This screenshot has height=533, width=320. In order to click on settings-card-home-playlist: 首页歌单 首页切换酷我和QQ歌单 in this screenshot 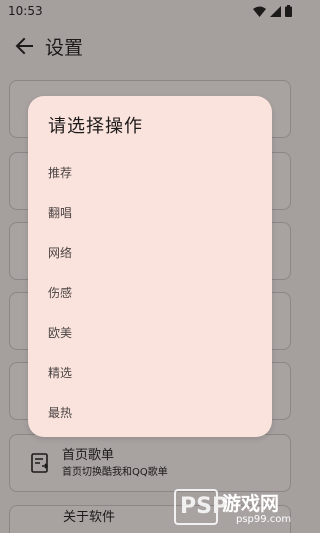, I will do `click(150, 463)`.